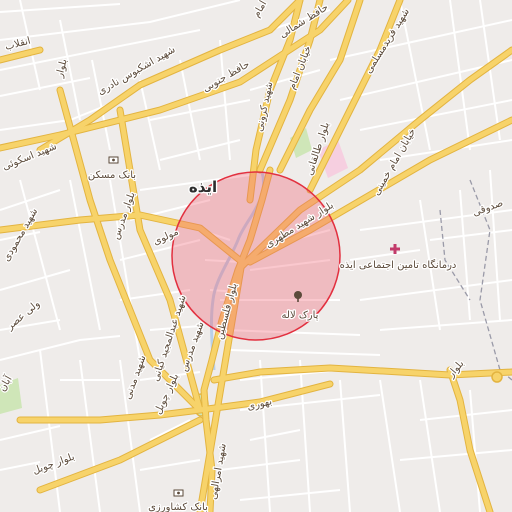  Describe the element at coordinates (497, 377) in the screenshot. I see `roundabout` at that location.